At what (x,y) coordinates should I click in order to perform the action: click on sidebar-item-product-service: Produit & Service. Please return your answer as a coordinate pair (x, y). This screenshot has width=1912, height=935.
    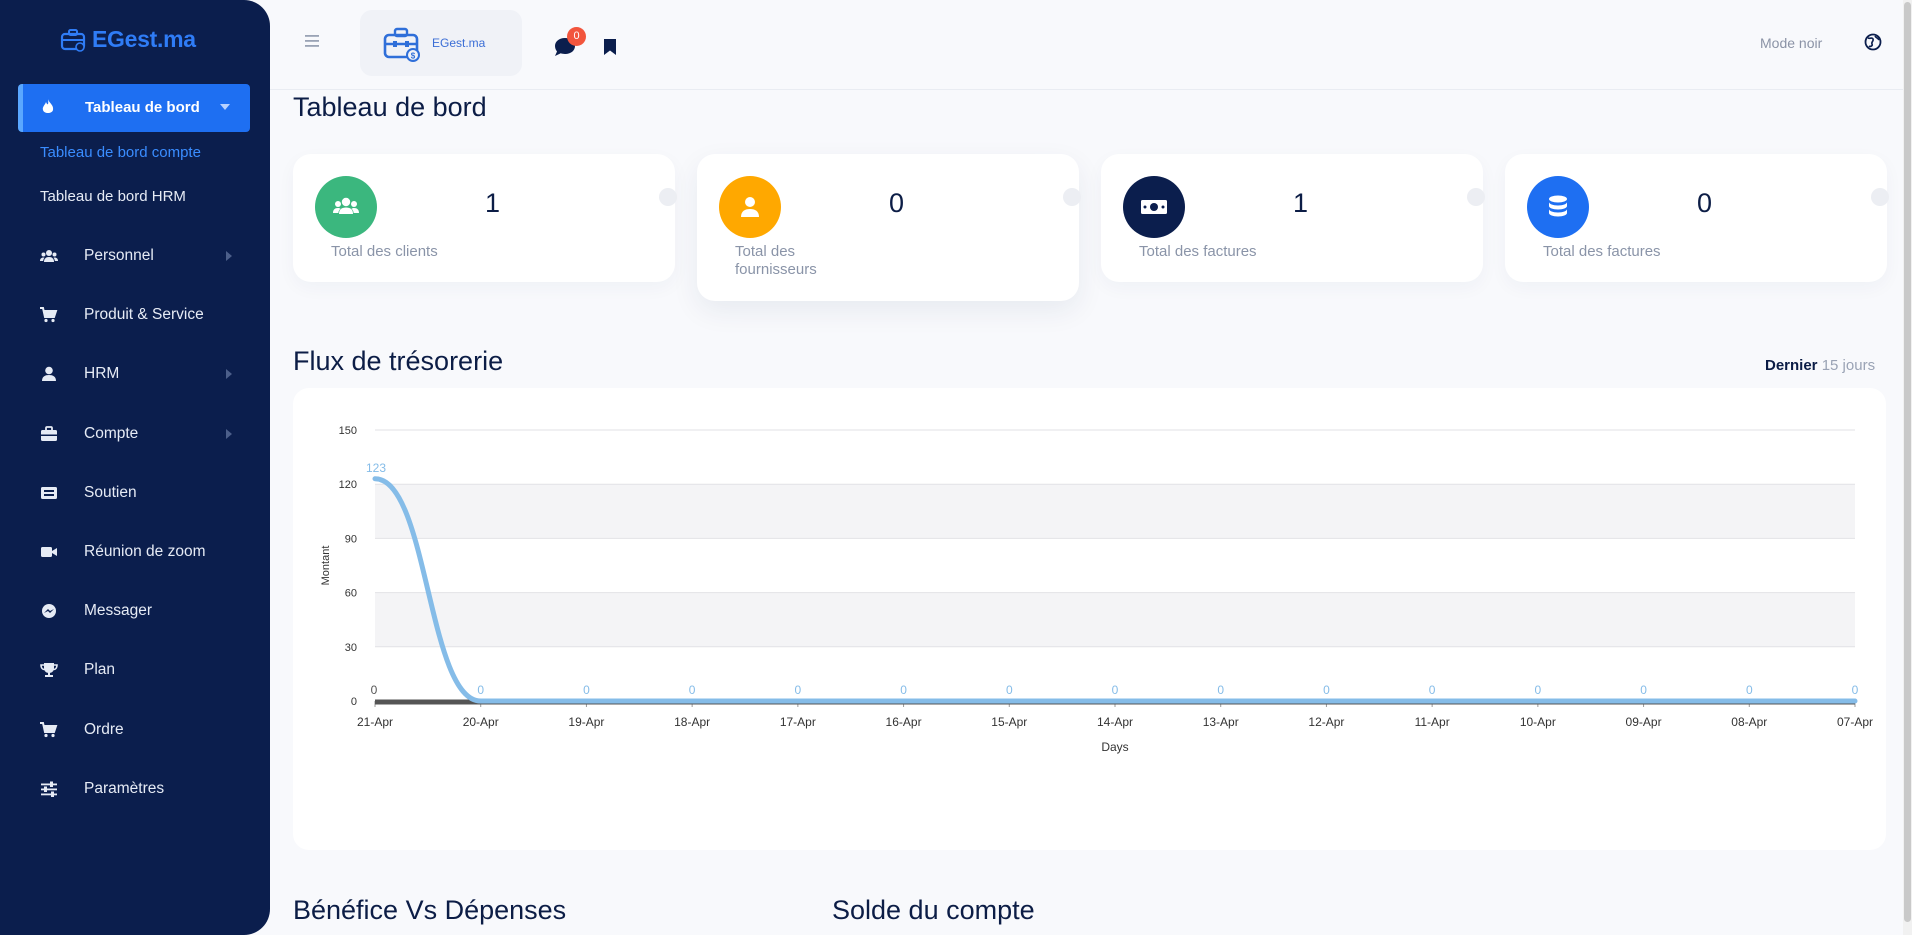
    Looking at the image, I should click on (134, 315).